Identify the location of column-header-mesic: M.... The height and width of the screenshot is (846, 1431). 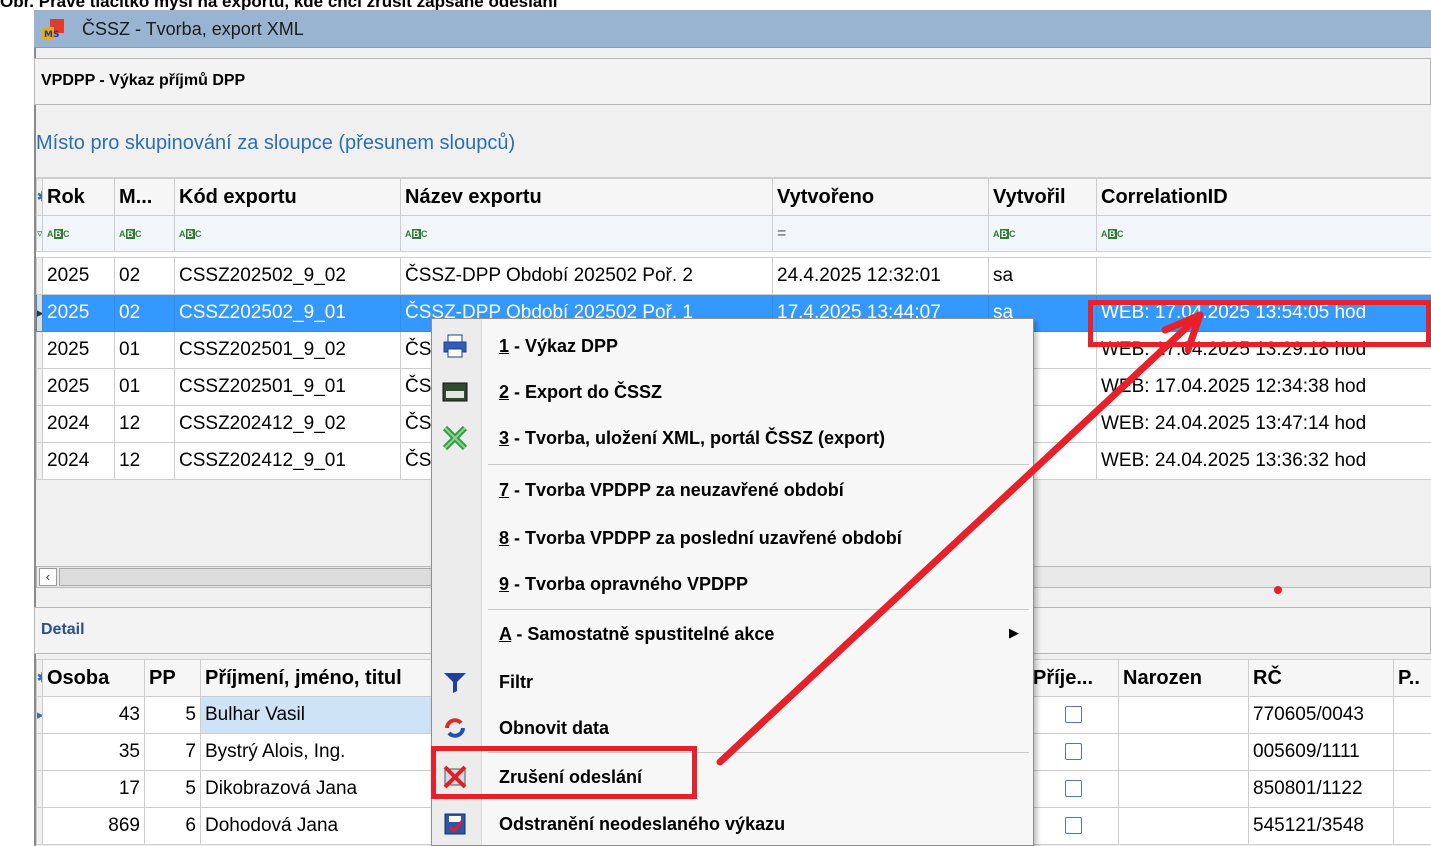
(144, 197).